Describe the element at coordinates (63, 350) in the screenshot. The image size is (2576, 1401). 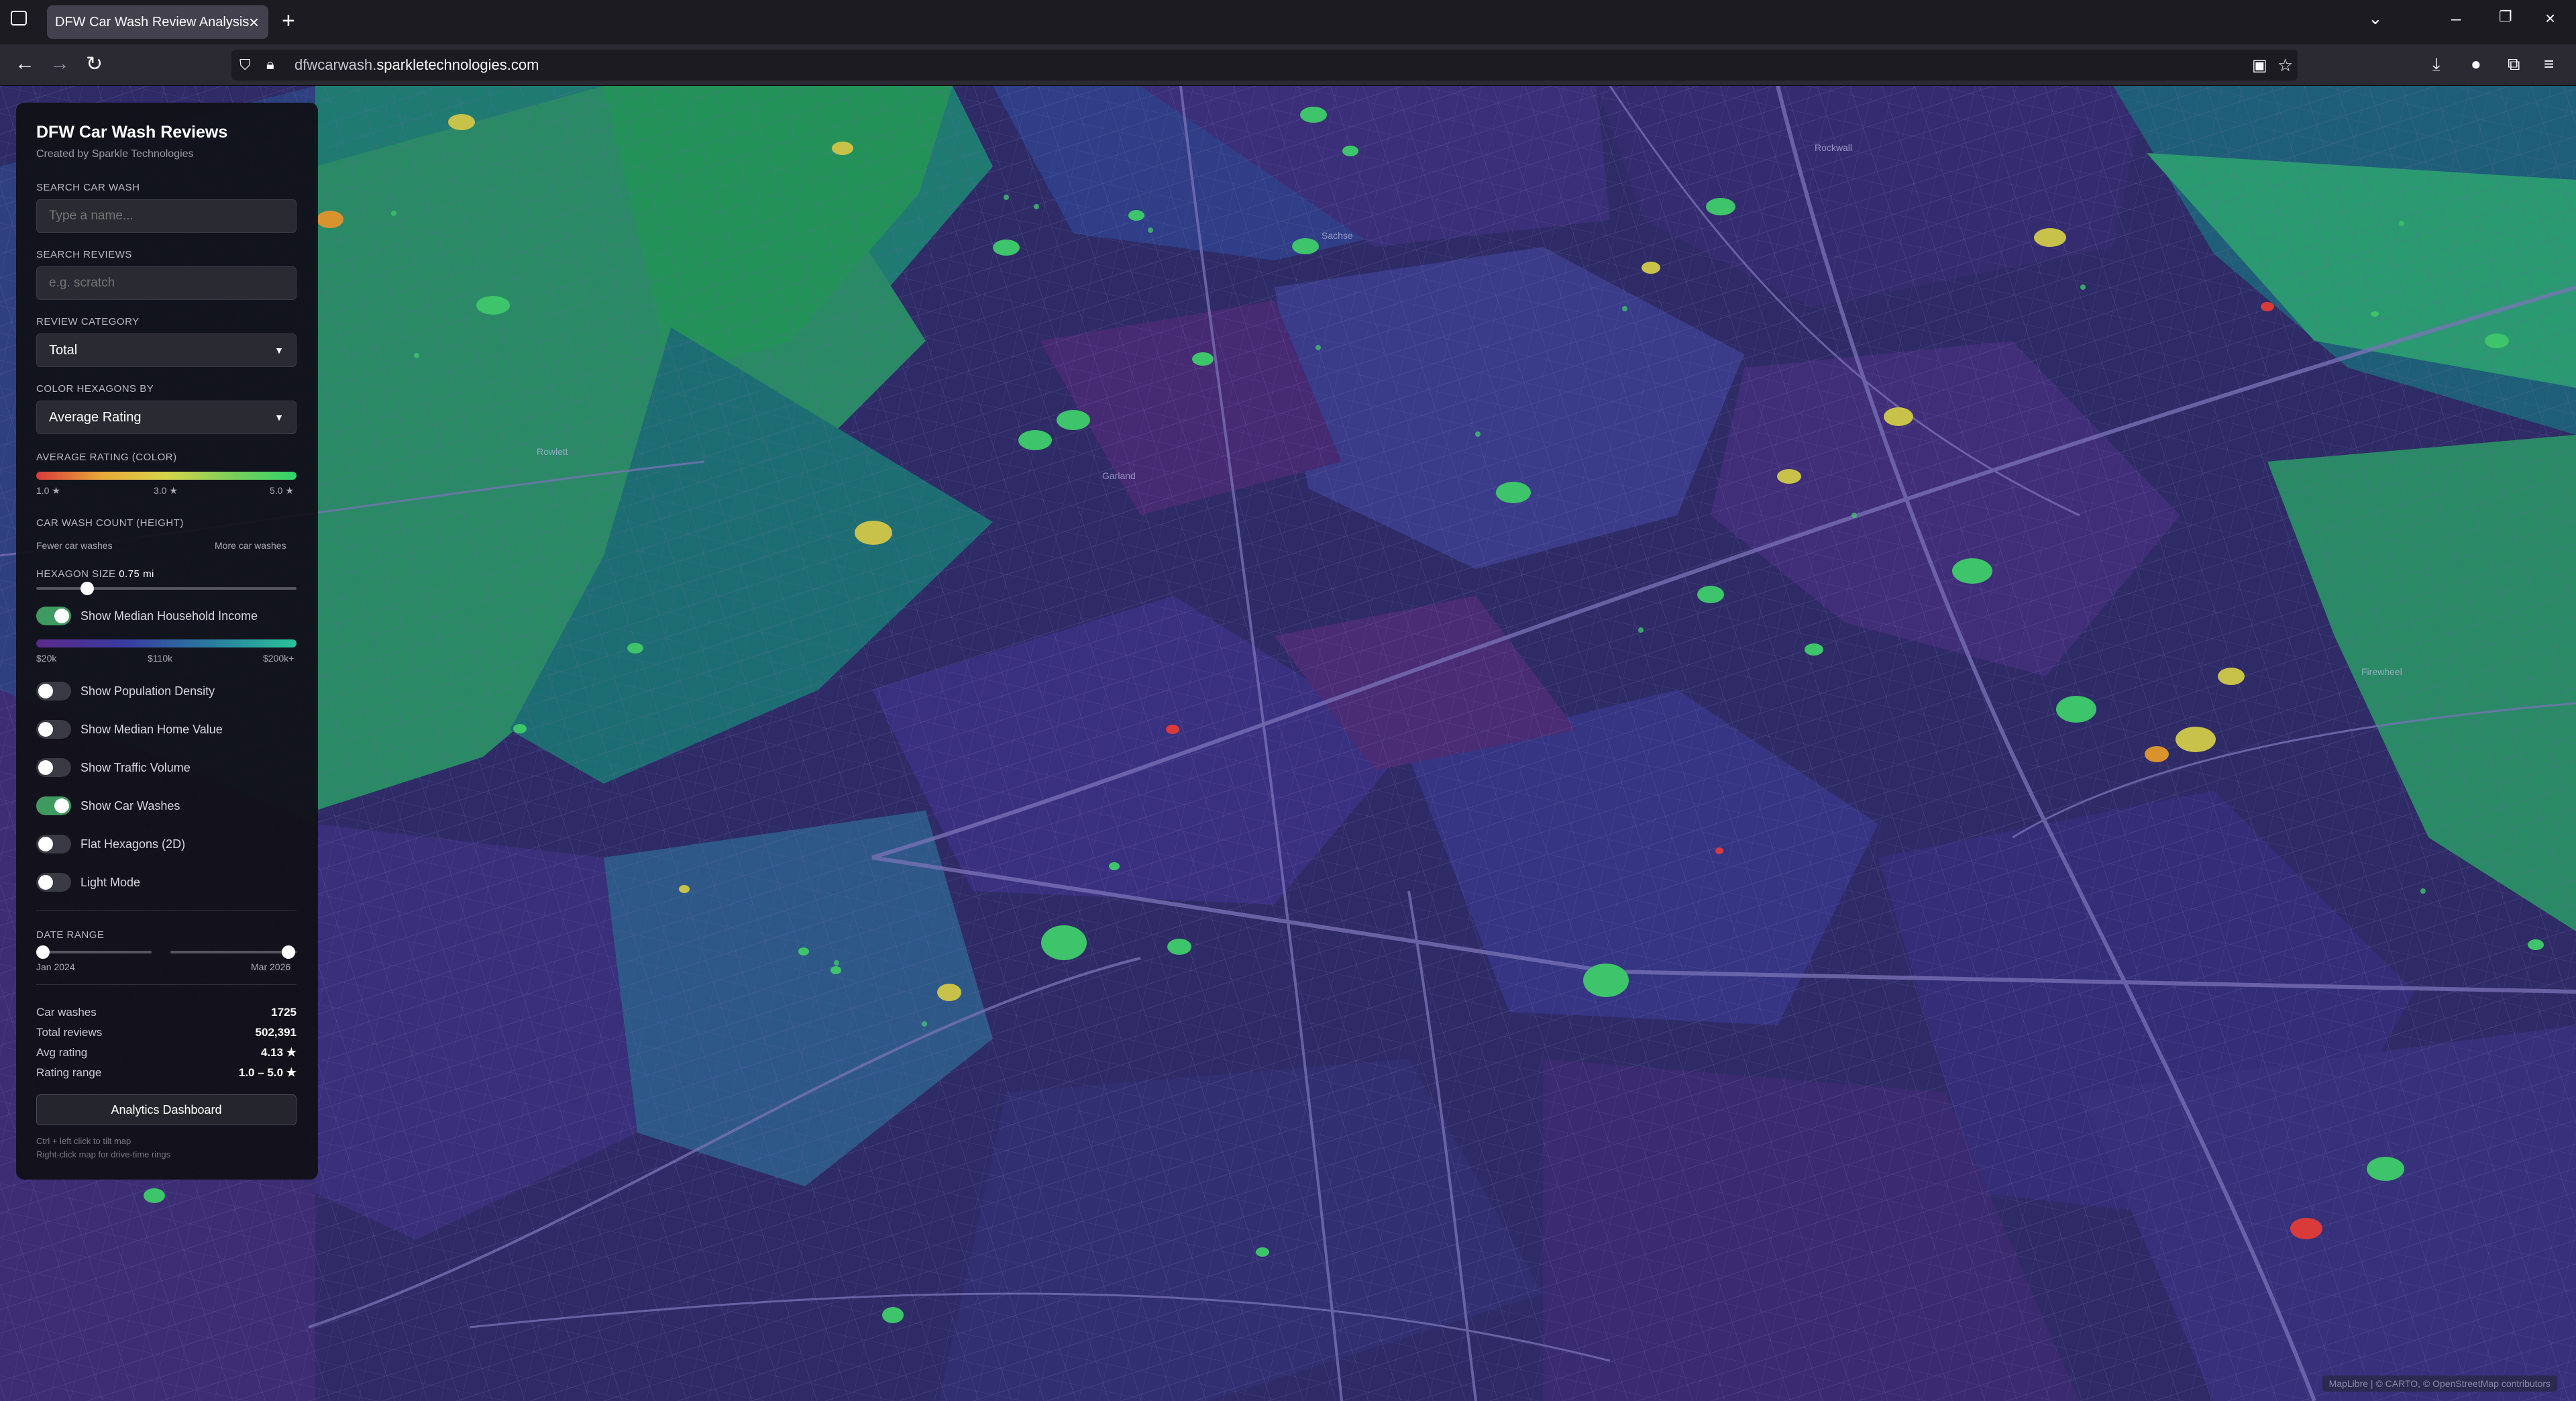
I see `review-category-value: Total` at that location.